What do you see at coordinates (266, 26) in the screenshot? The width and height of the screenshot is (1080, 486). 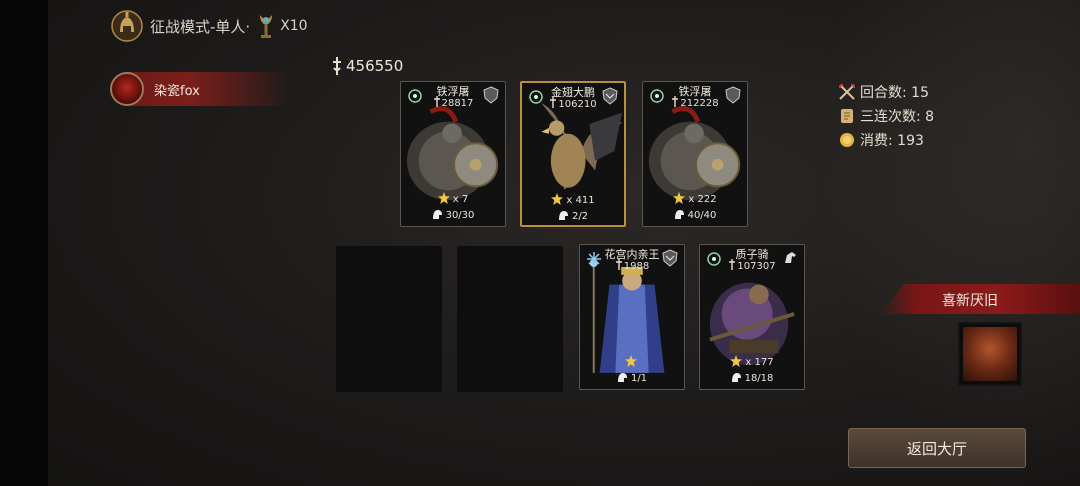 I see `torch-trophy-icon` at bounding box center [266, 26].